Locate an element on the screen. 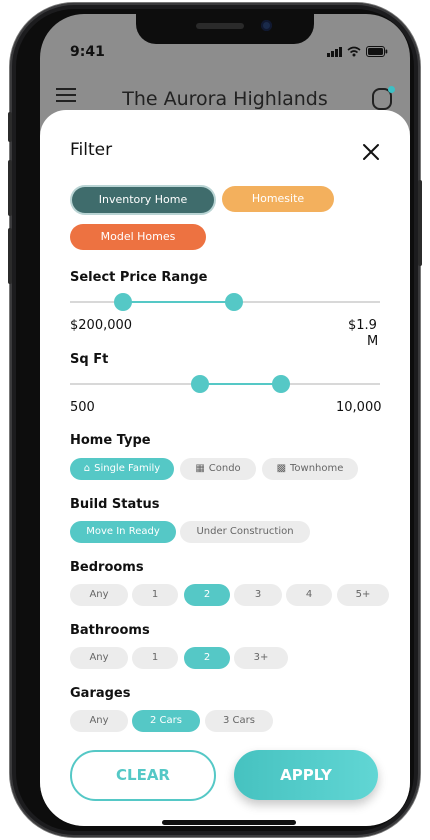  price-slider-range is located at coordinates (178, 302).